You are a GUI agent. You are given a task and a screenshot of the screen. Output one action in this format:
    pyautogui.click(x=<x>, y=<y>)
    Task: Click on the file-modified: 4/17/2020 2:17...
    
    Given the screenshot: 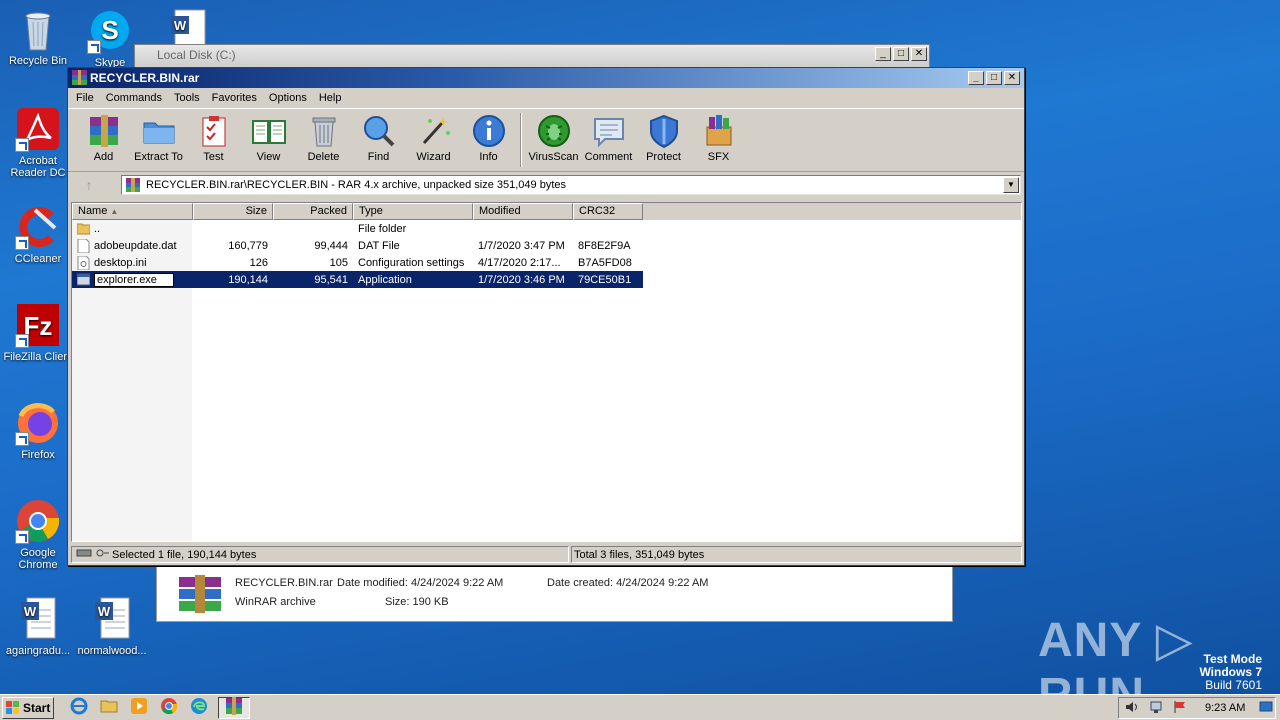 What is the action you would take?
    pyautogui.click(x=519, y=262)
    